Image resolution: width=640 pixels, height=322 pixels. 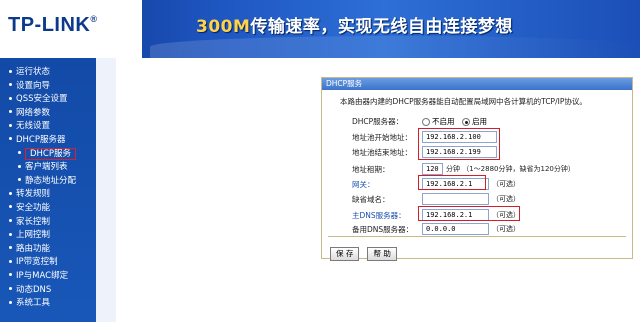 I want to click on radio-on-icon, so click(x=466, y=122).